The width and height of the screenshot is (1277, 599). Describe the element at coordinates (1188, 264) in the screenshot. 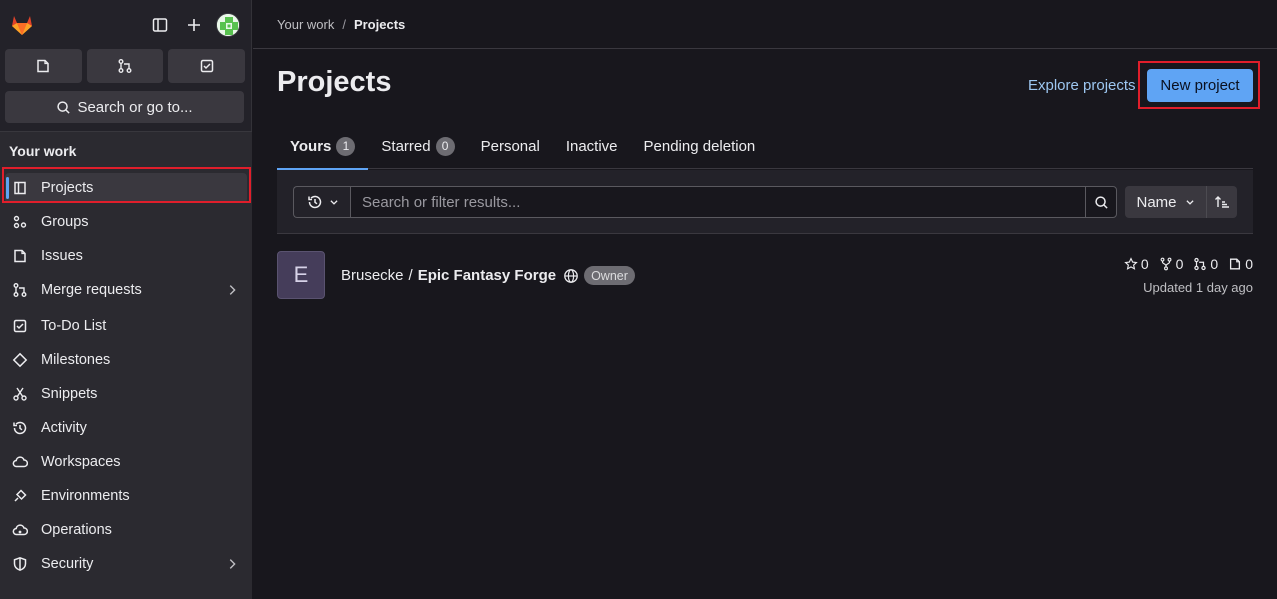

I see `project-stats: 0 0 0 0` at that location.